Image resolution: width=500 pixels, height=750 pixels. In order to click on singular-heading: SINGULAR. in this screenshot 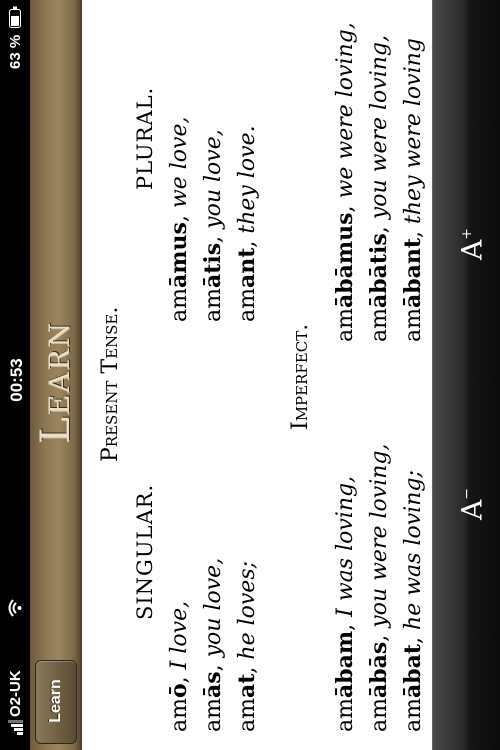, I will do `click(145, 551)`.